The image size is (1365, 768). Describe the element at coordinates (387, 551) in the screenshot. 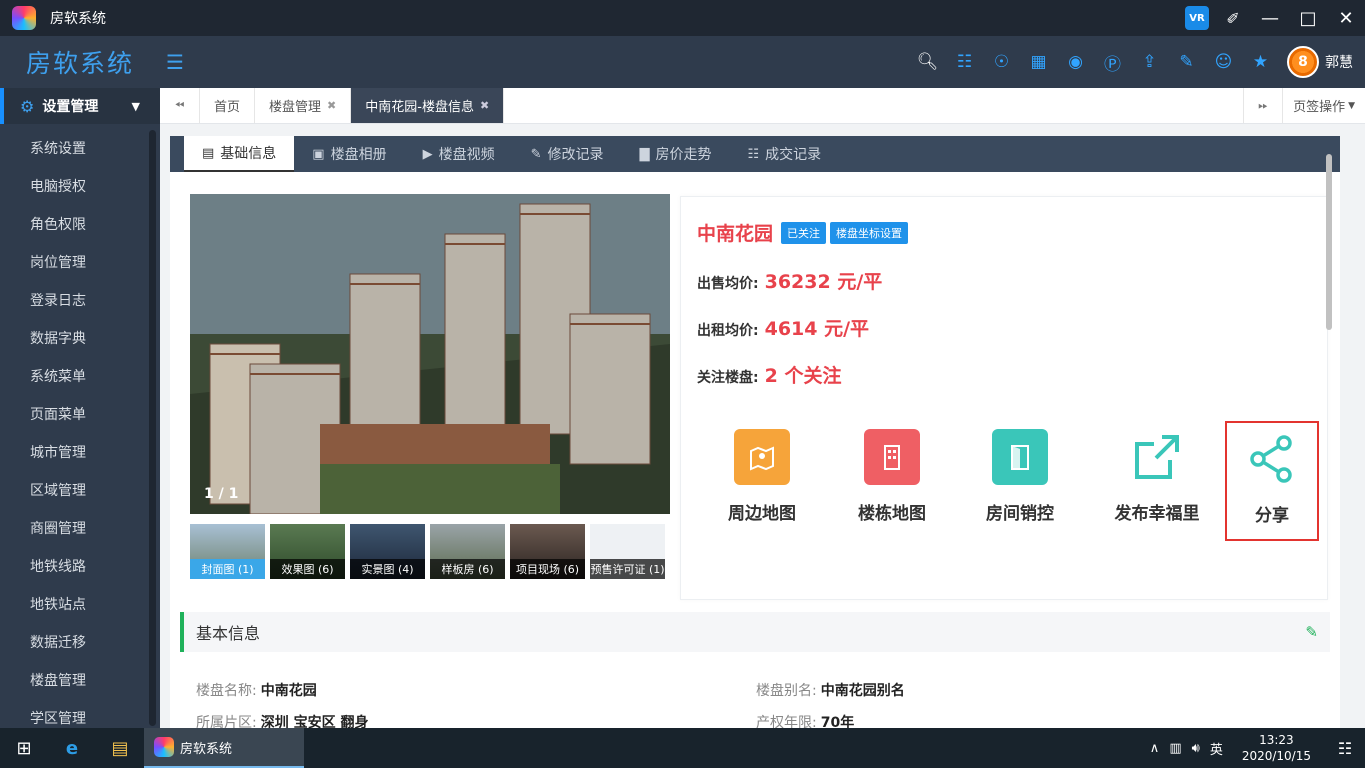

I see `thumbnail-real: 实景图 (4)` at that location.